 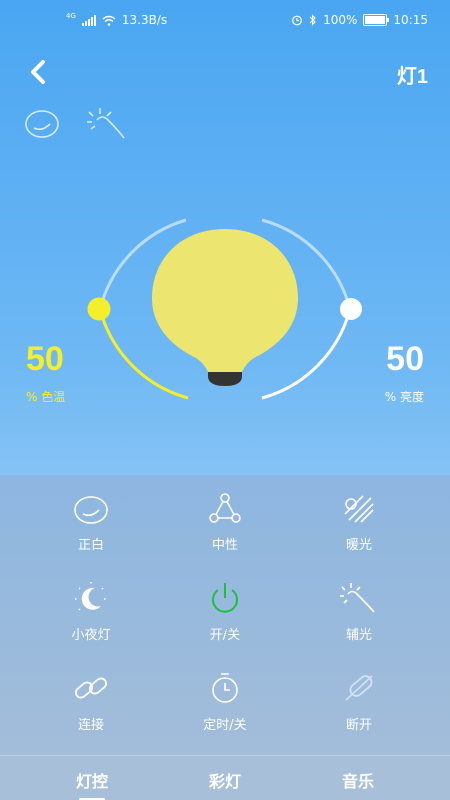 I want to click on bulb-icon, so click(x=225, y=307).